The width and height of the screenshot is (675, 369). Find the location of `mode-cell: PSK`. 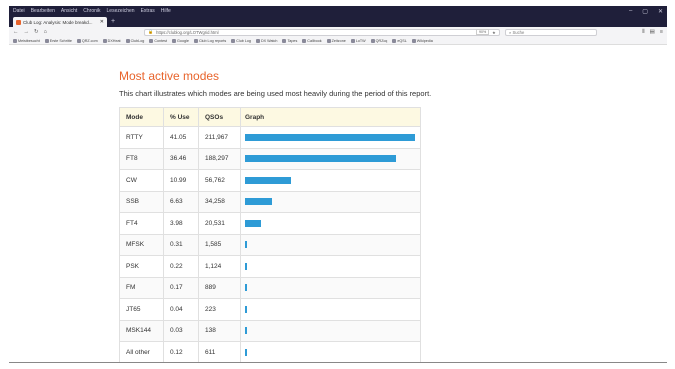

mode-cell: PSK is located at coordinates (141, 266).